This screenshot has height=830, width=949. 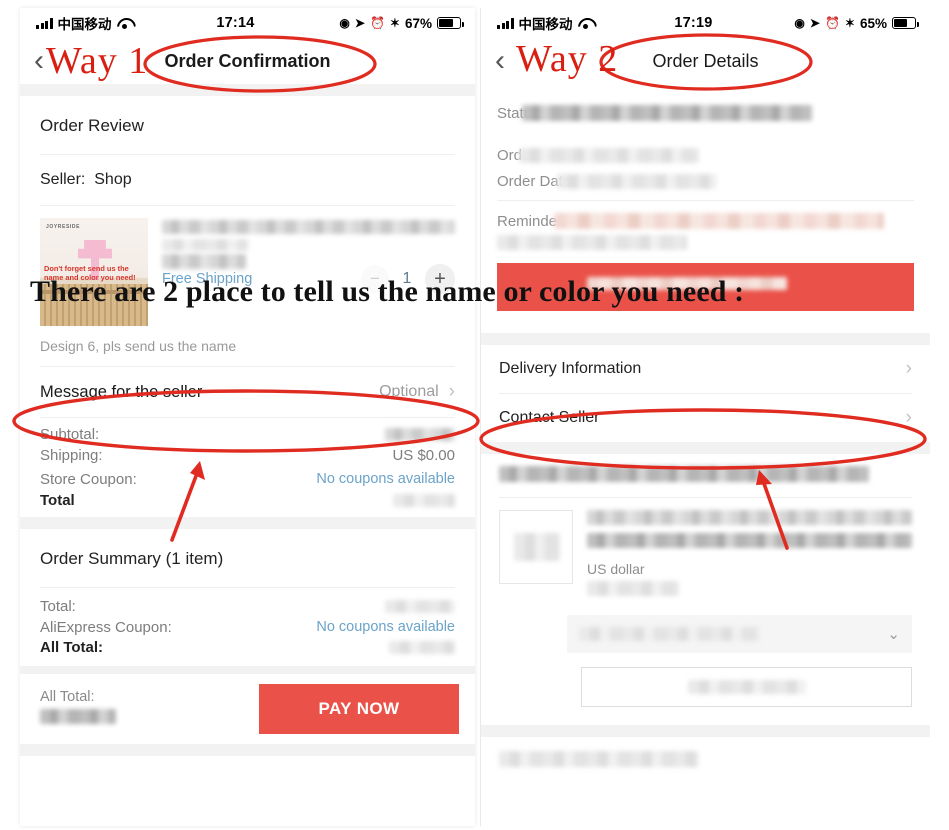 I want to click on paybar-total-value-redacted, so click(x=78, y=716).